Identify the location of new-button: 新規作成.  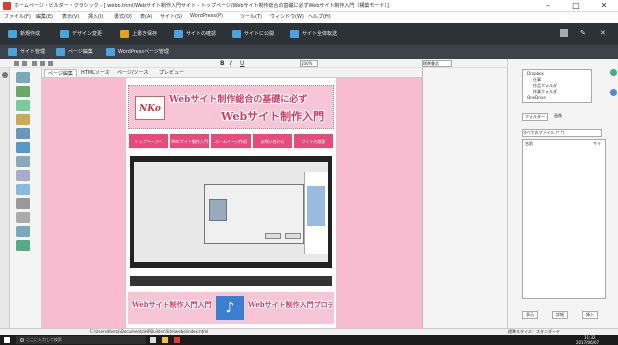
(32, 34).